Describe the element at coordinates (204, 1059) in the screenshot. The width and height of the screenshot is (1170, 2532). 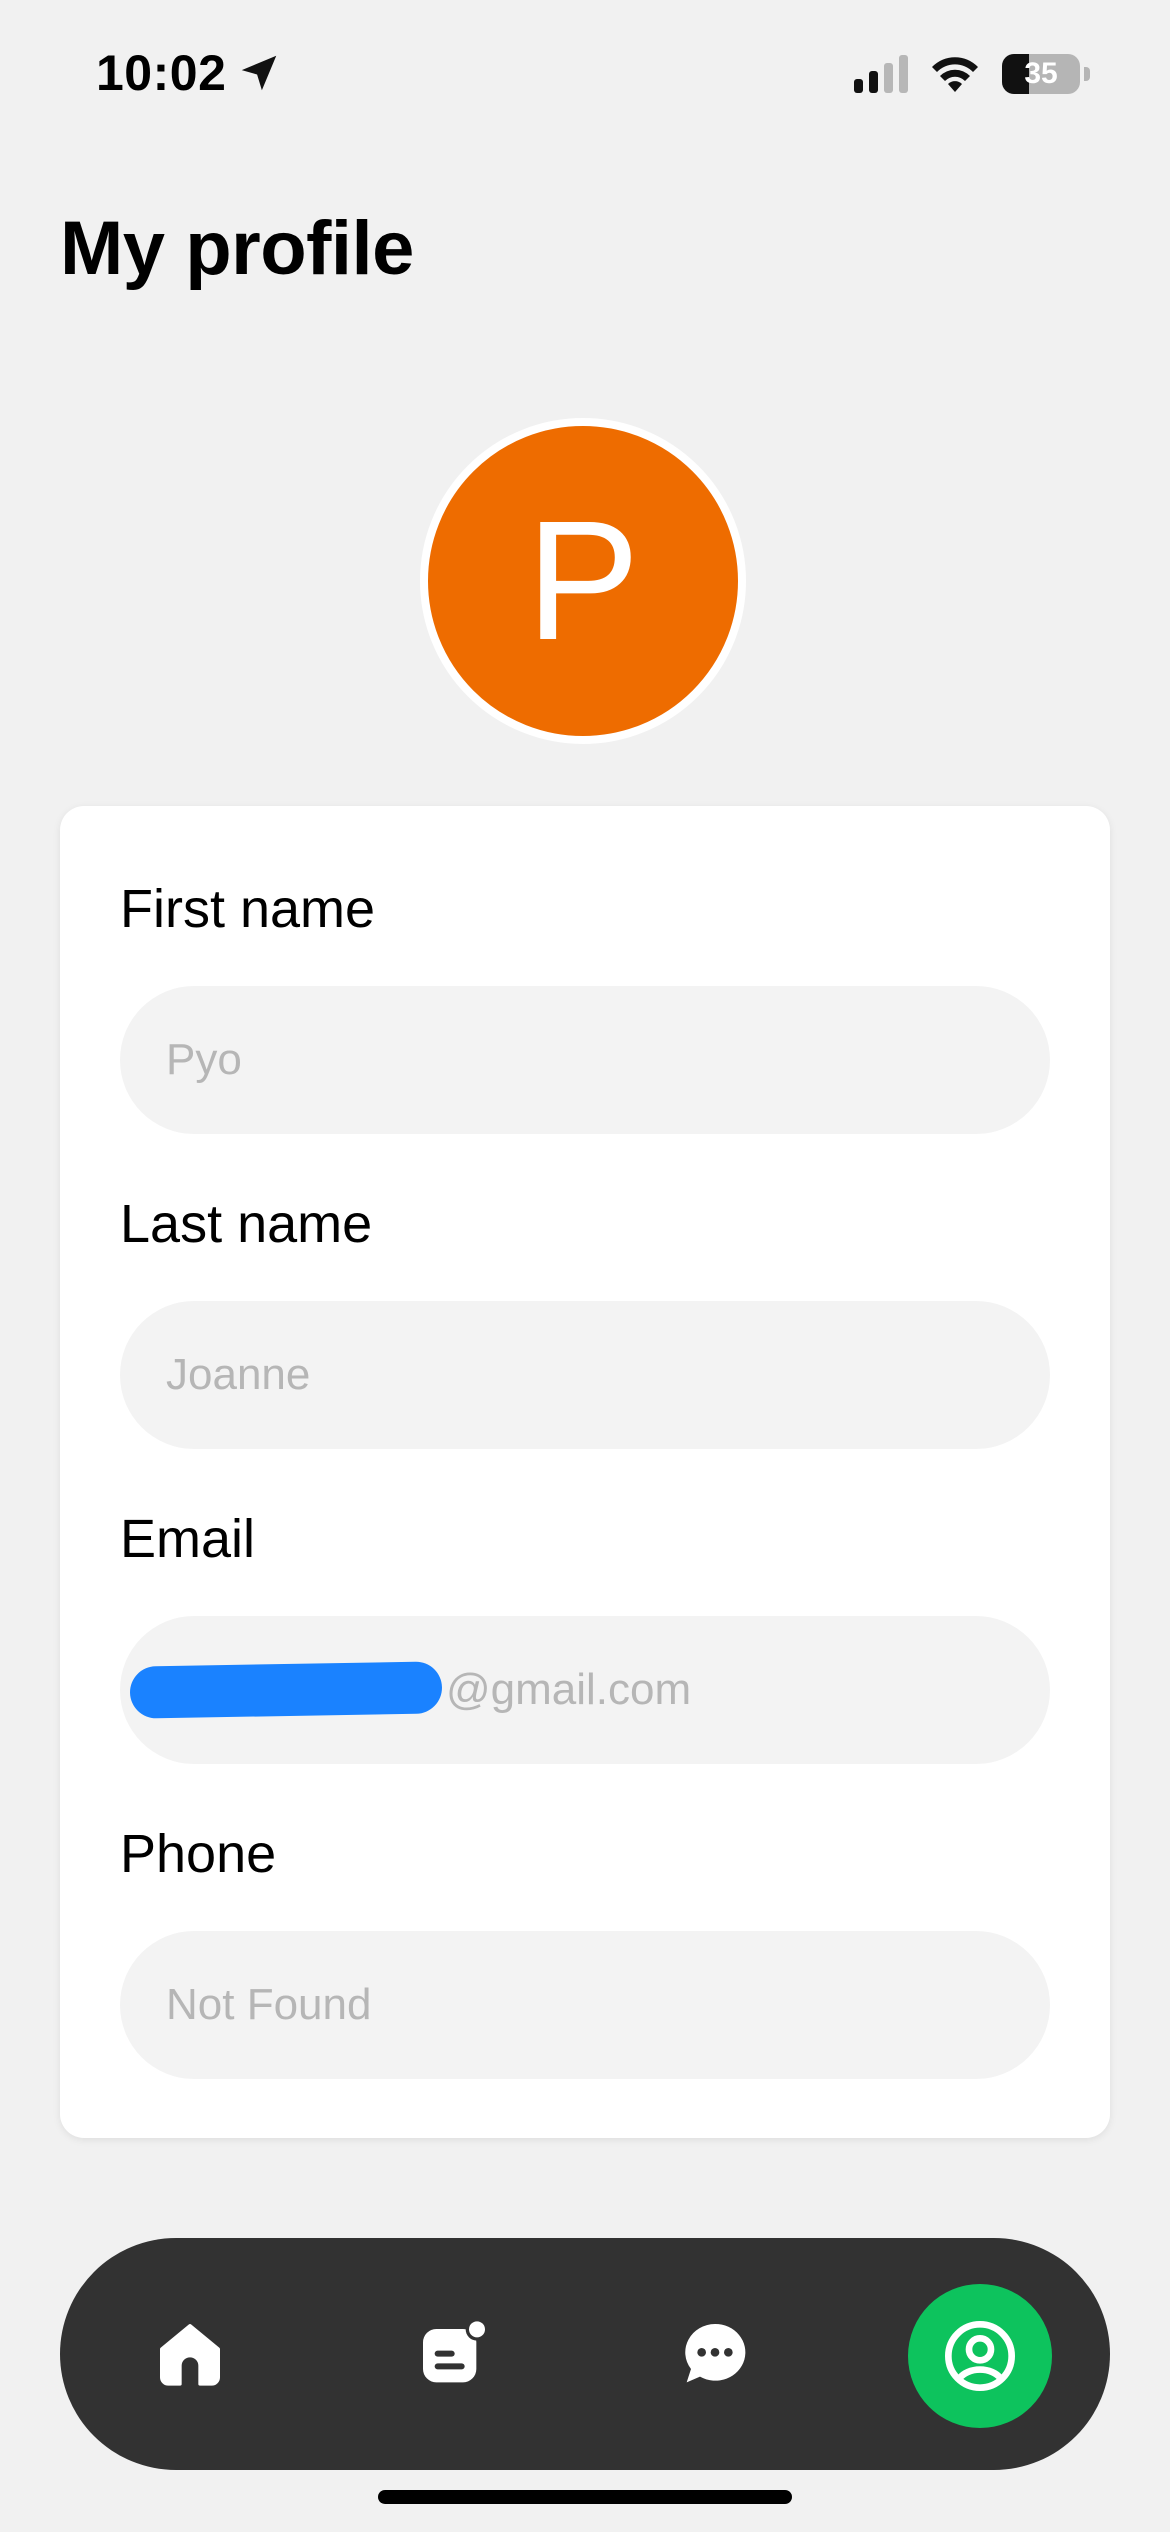
I see `first-name-value: Pyo` at that location.